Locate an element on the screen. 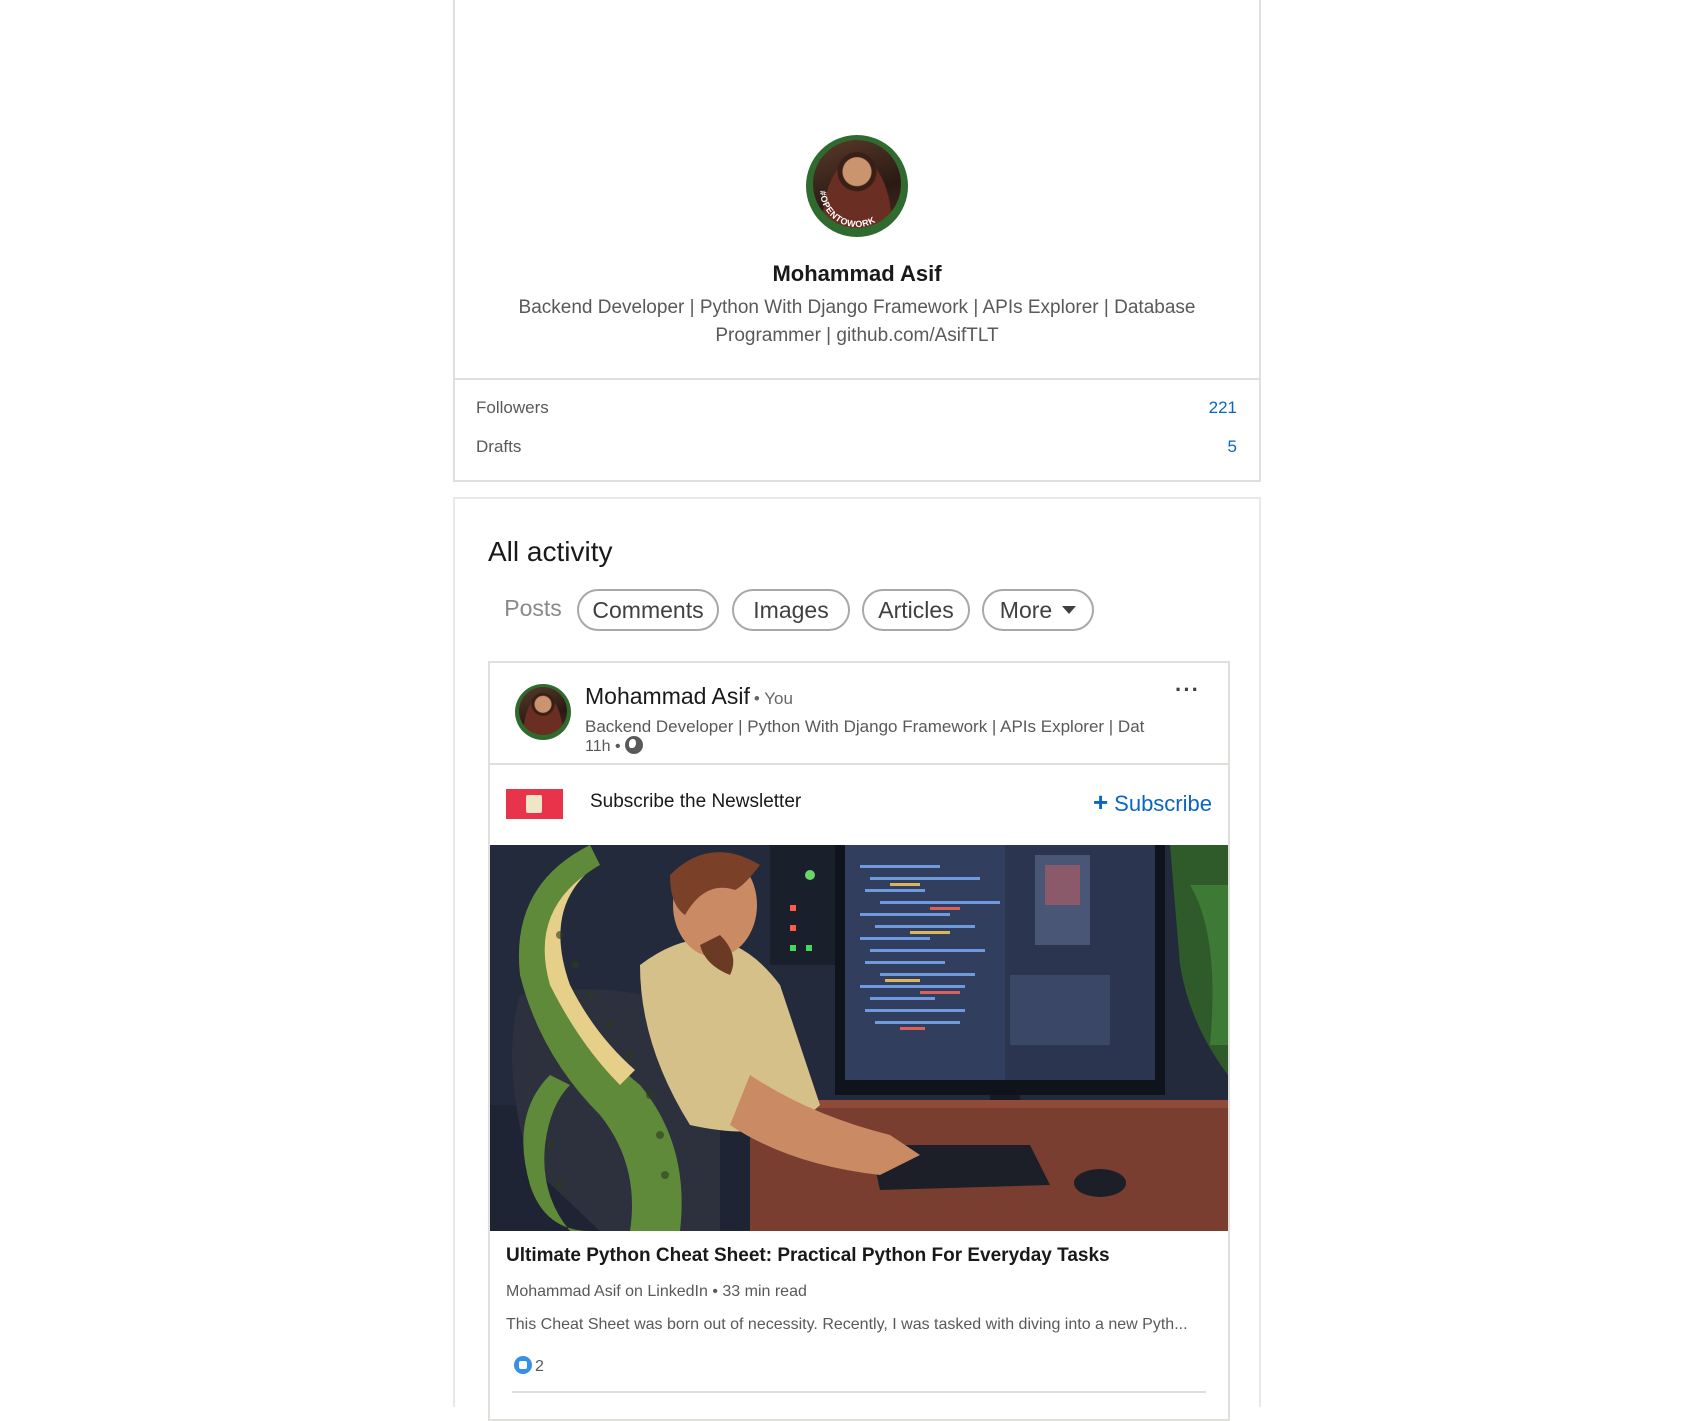  article-cover-image is located at coordinates (859, 1038).